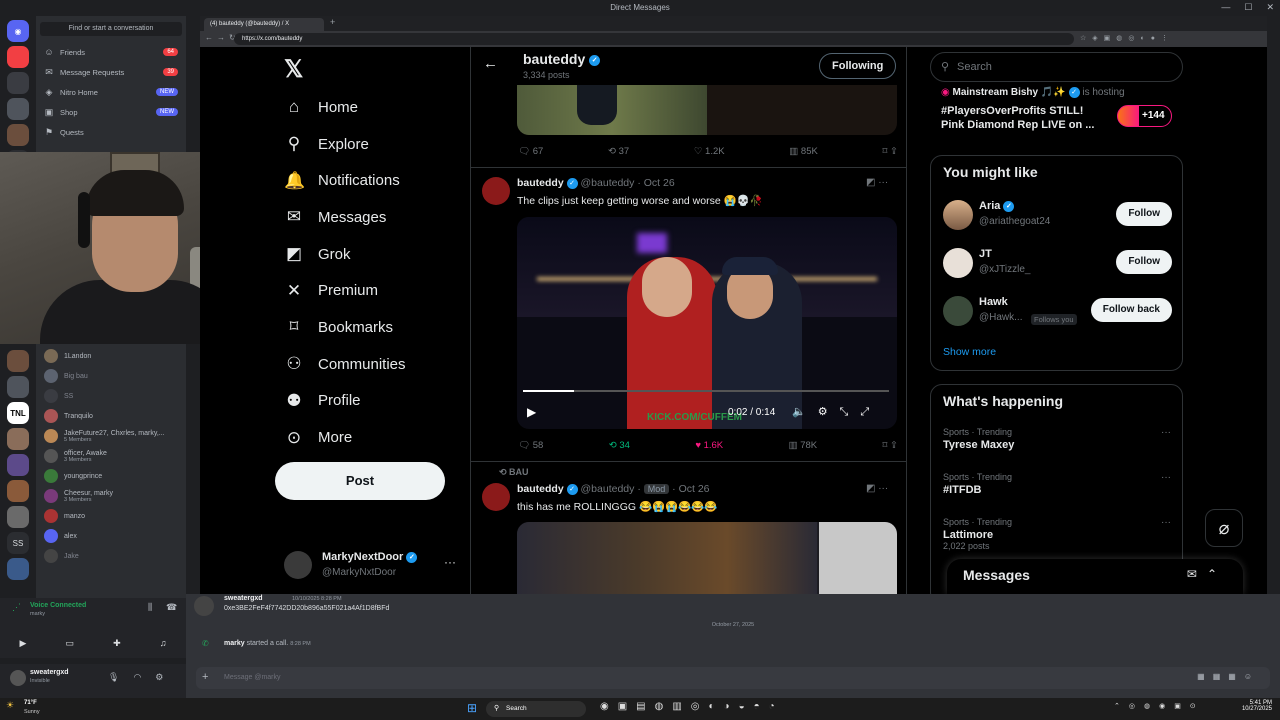 Image resolution: width=1280 pixels, height=720 pixels. What do you see at coordinates (113, 677) in the screenshot?
I see `mic-icon: 🎙` at bounding box center [113, 677].